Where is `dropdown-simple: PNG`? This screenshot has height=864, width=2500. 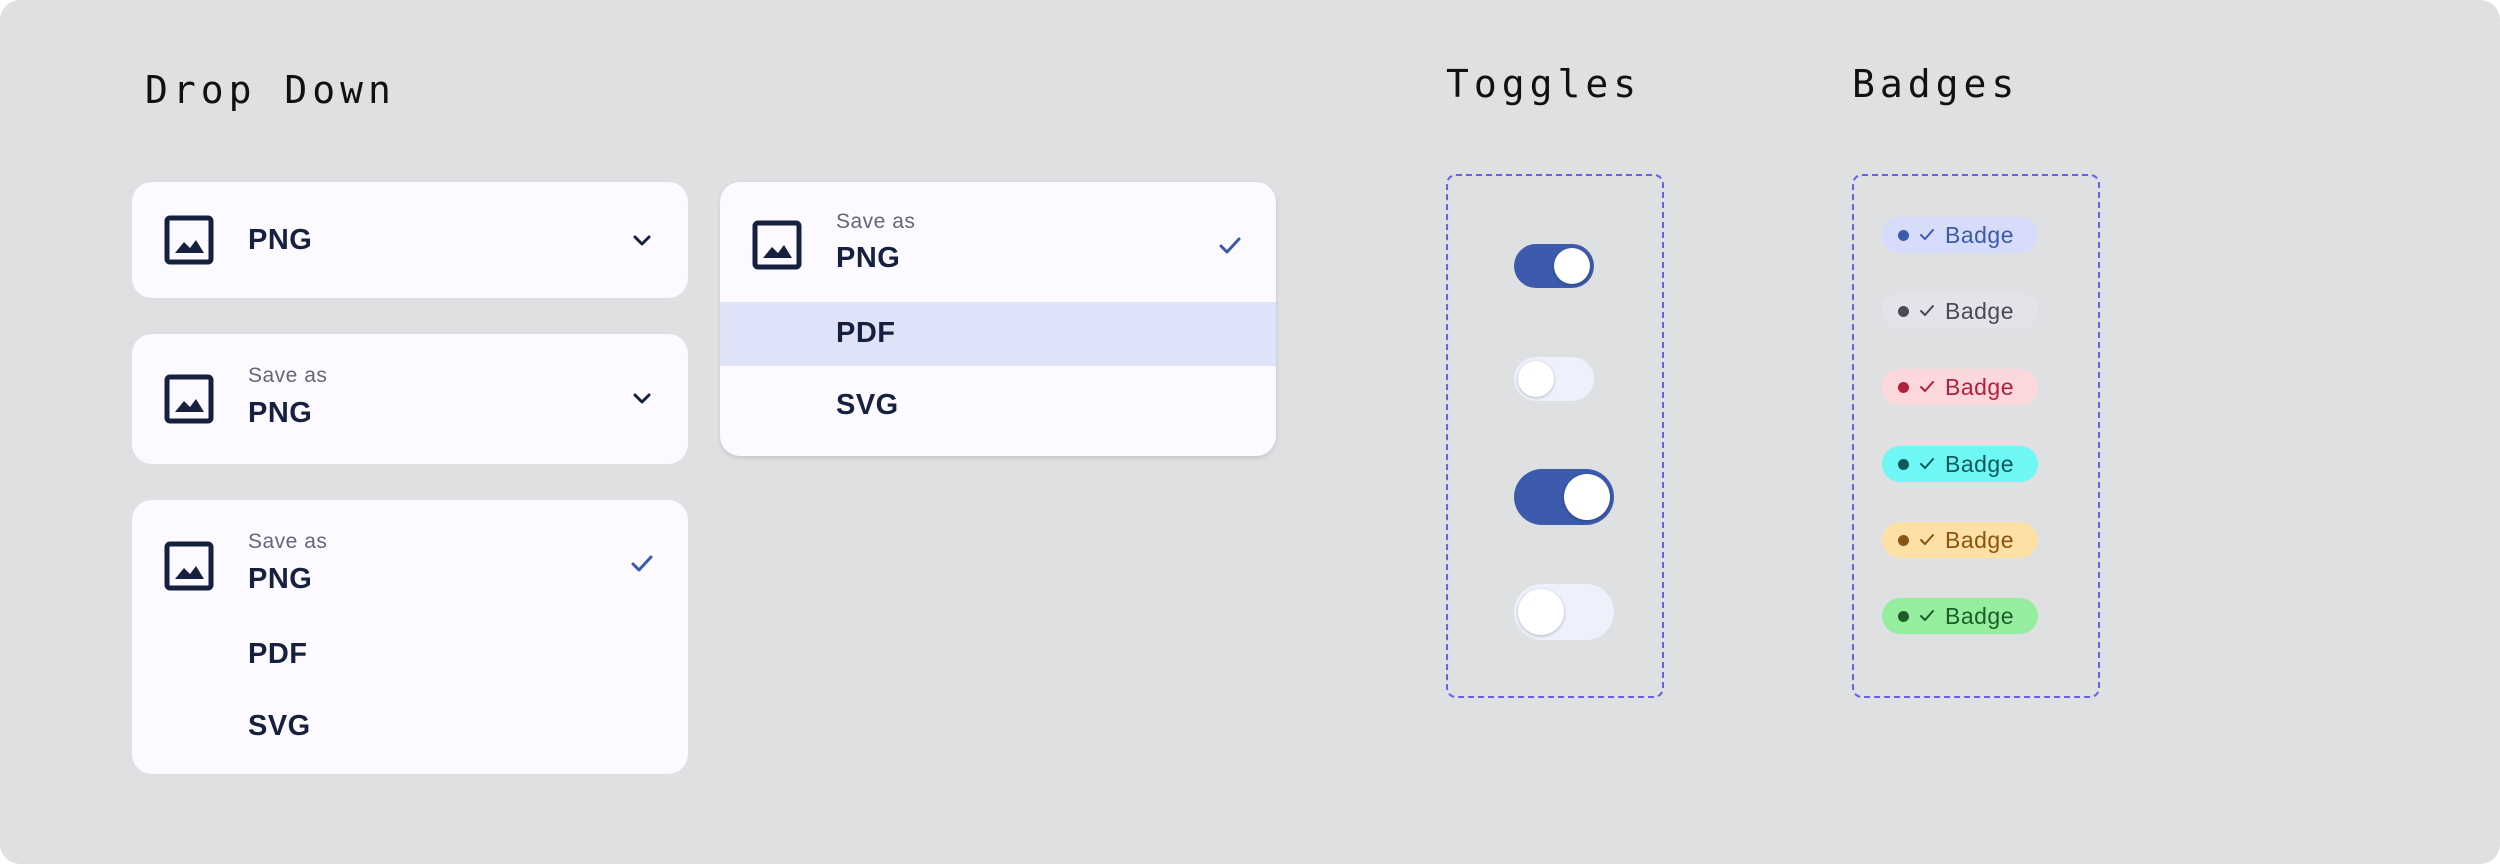 dropdown-simple: PNG is located at coordinates (410, 240).